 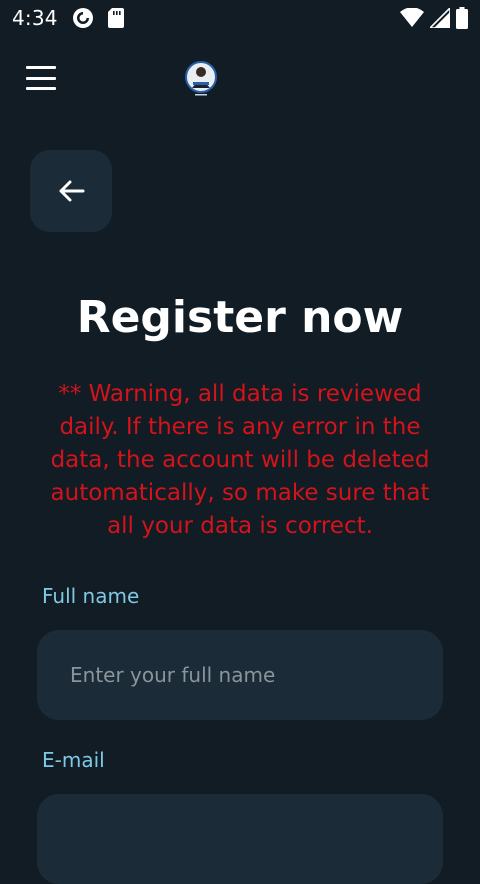 What do you see at coordinates (462, 18) in the screenshot?
I see `battery-icon` at bounding box center [462, 18].